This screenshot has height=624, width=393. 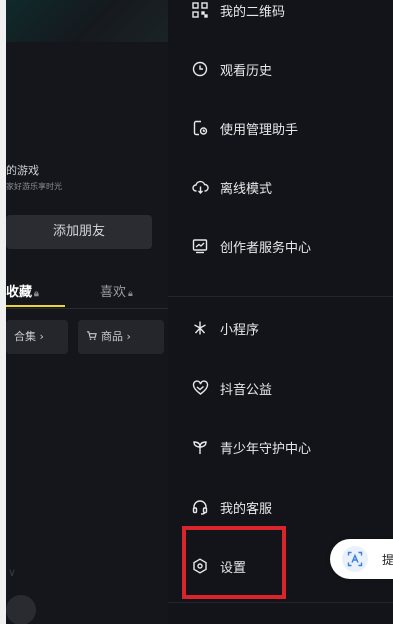 What do you see at coordinates (253, 12) in the screenshot?
I see `menu-item-label: 我的二维码` at bounding box center [253, 12].